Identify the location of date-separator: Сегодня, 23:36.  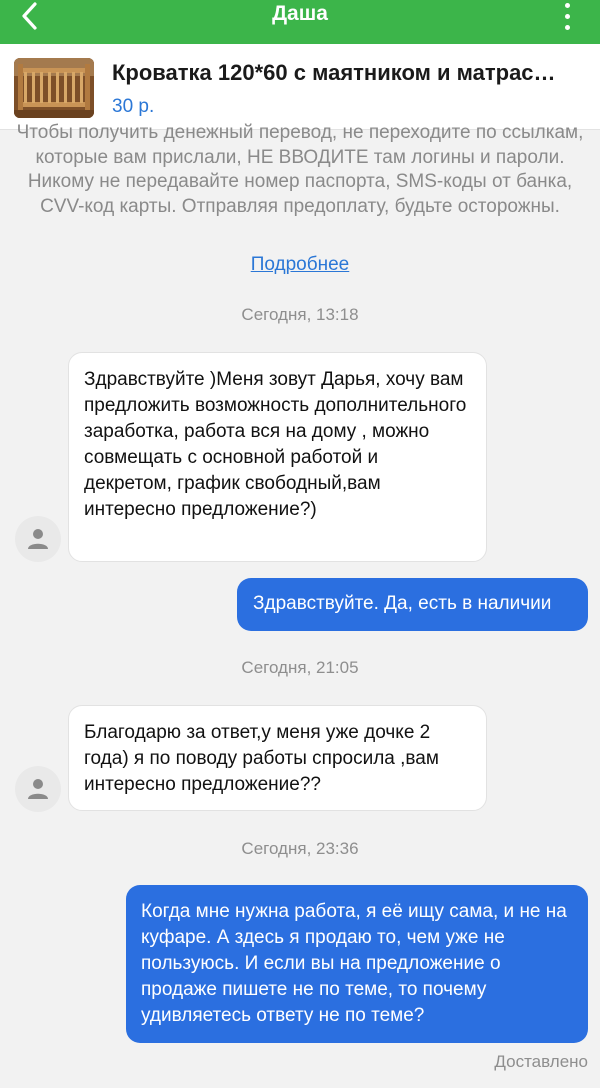
(300, 848).